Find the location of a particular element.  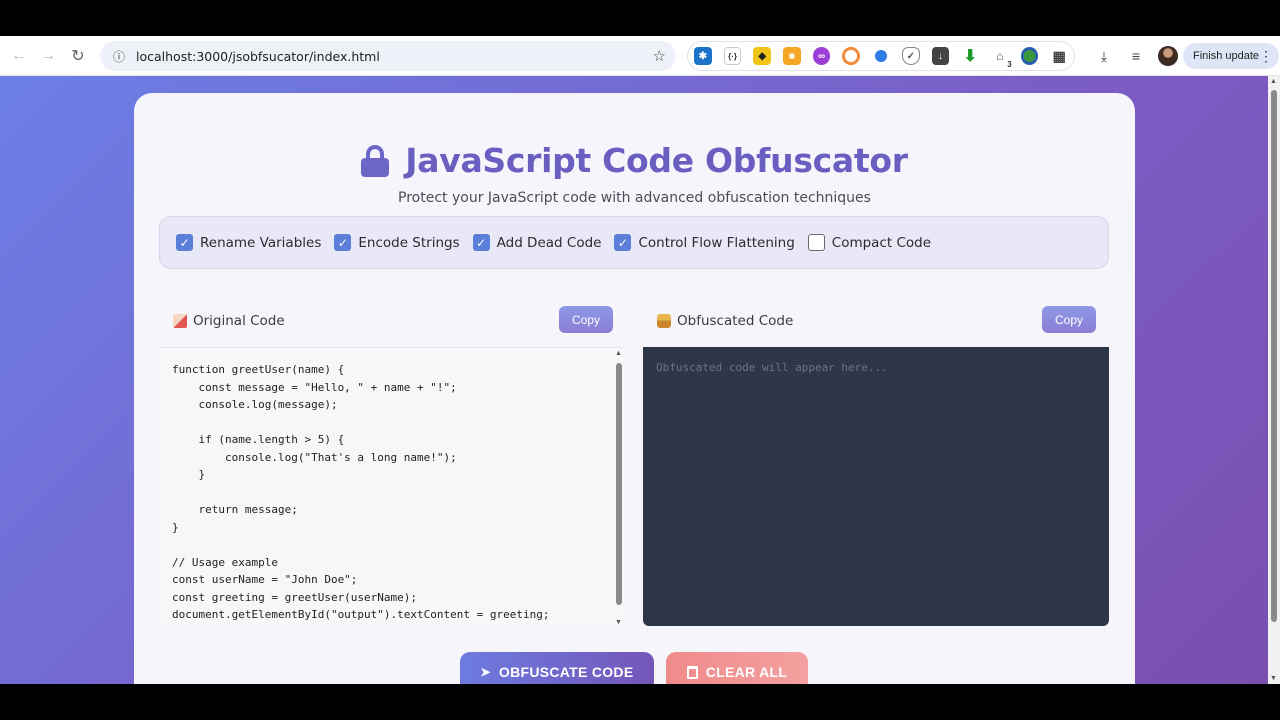

locked-icon is located at coordinates (664, 321).